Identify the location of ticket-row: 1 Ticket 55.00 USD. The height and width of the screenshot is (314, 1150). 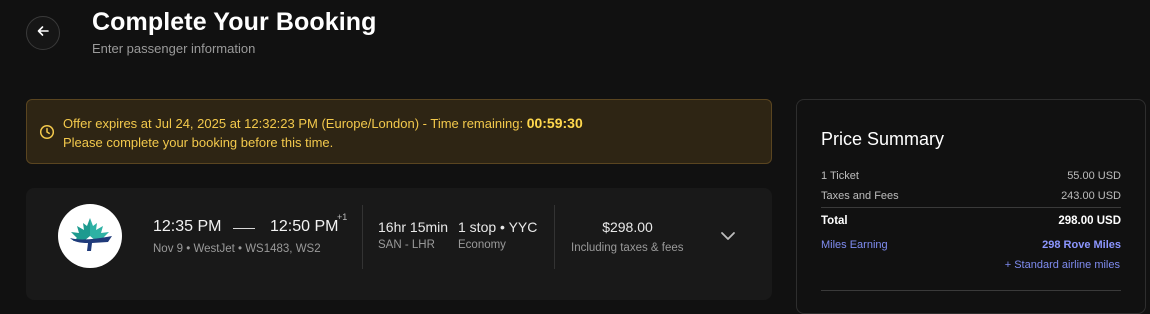
(971, 176).